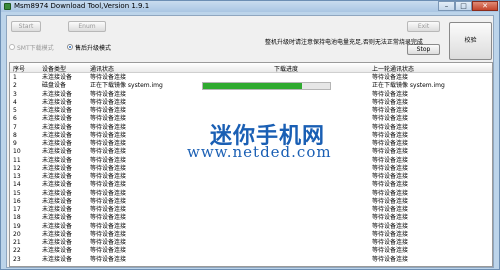  Describe the element at coordinates (423, 26) in the screenshot. I see `exit-button: Exit` at that location.